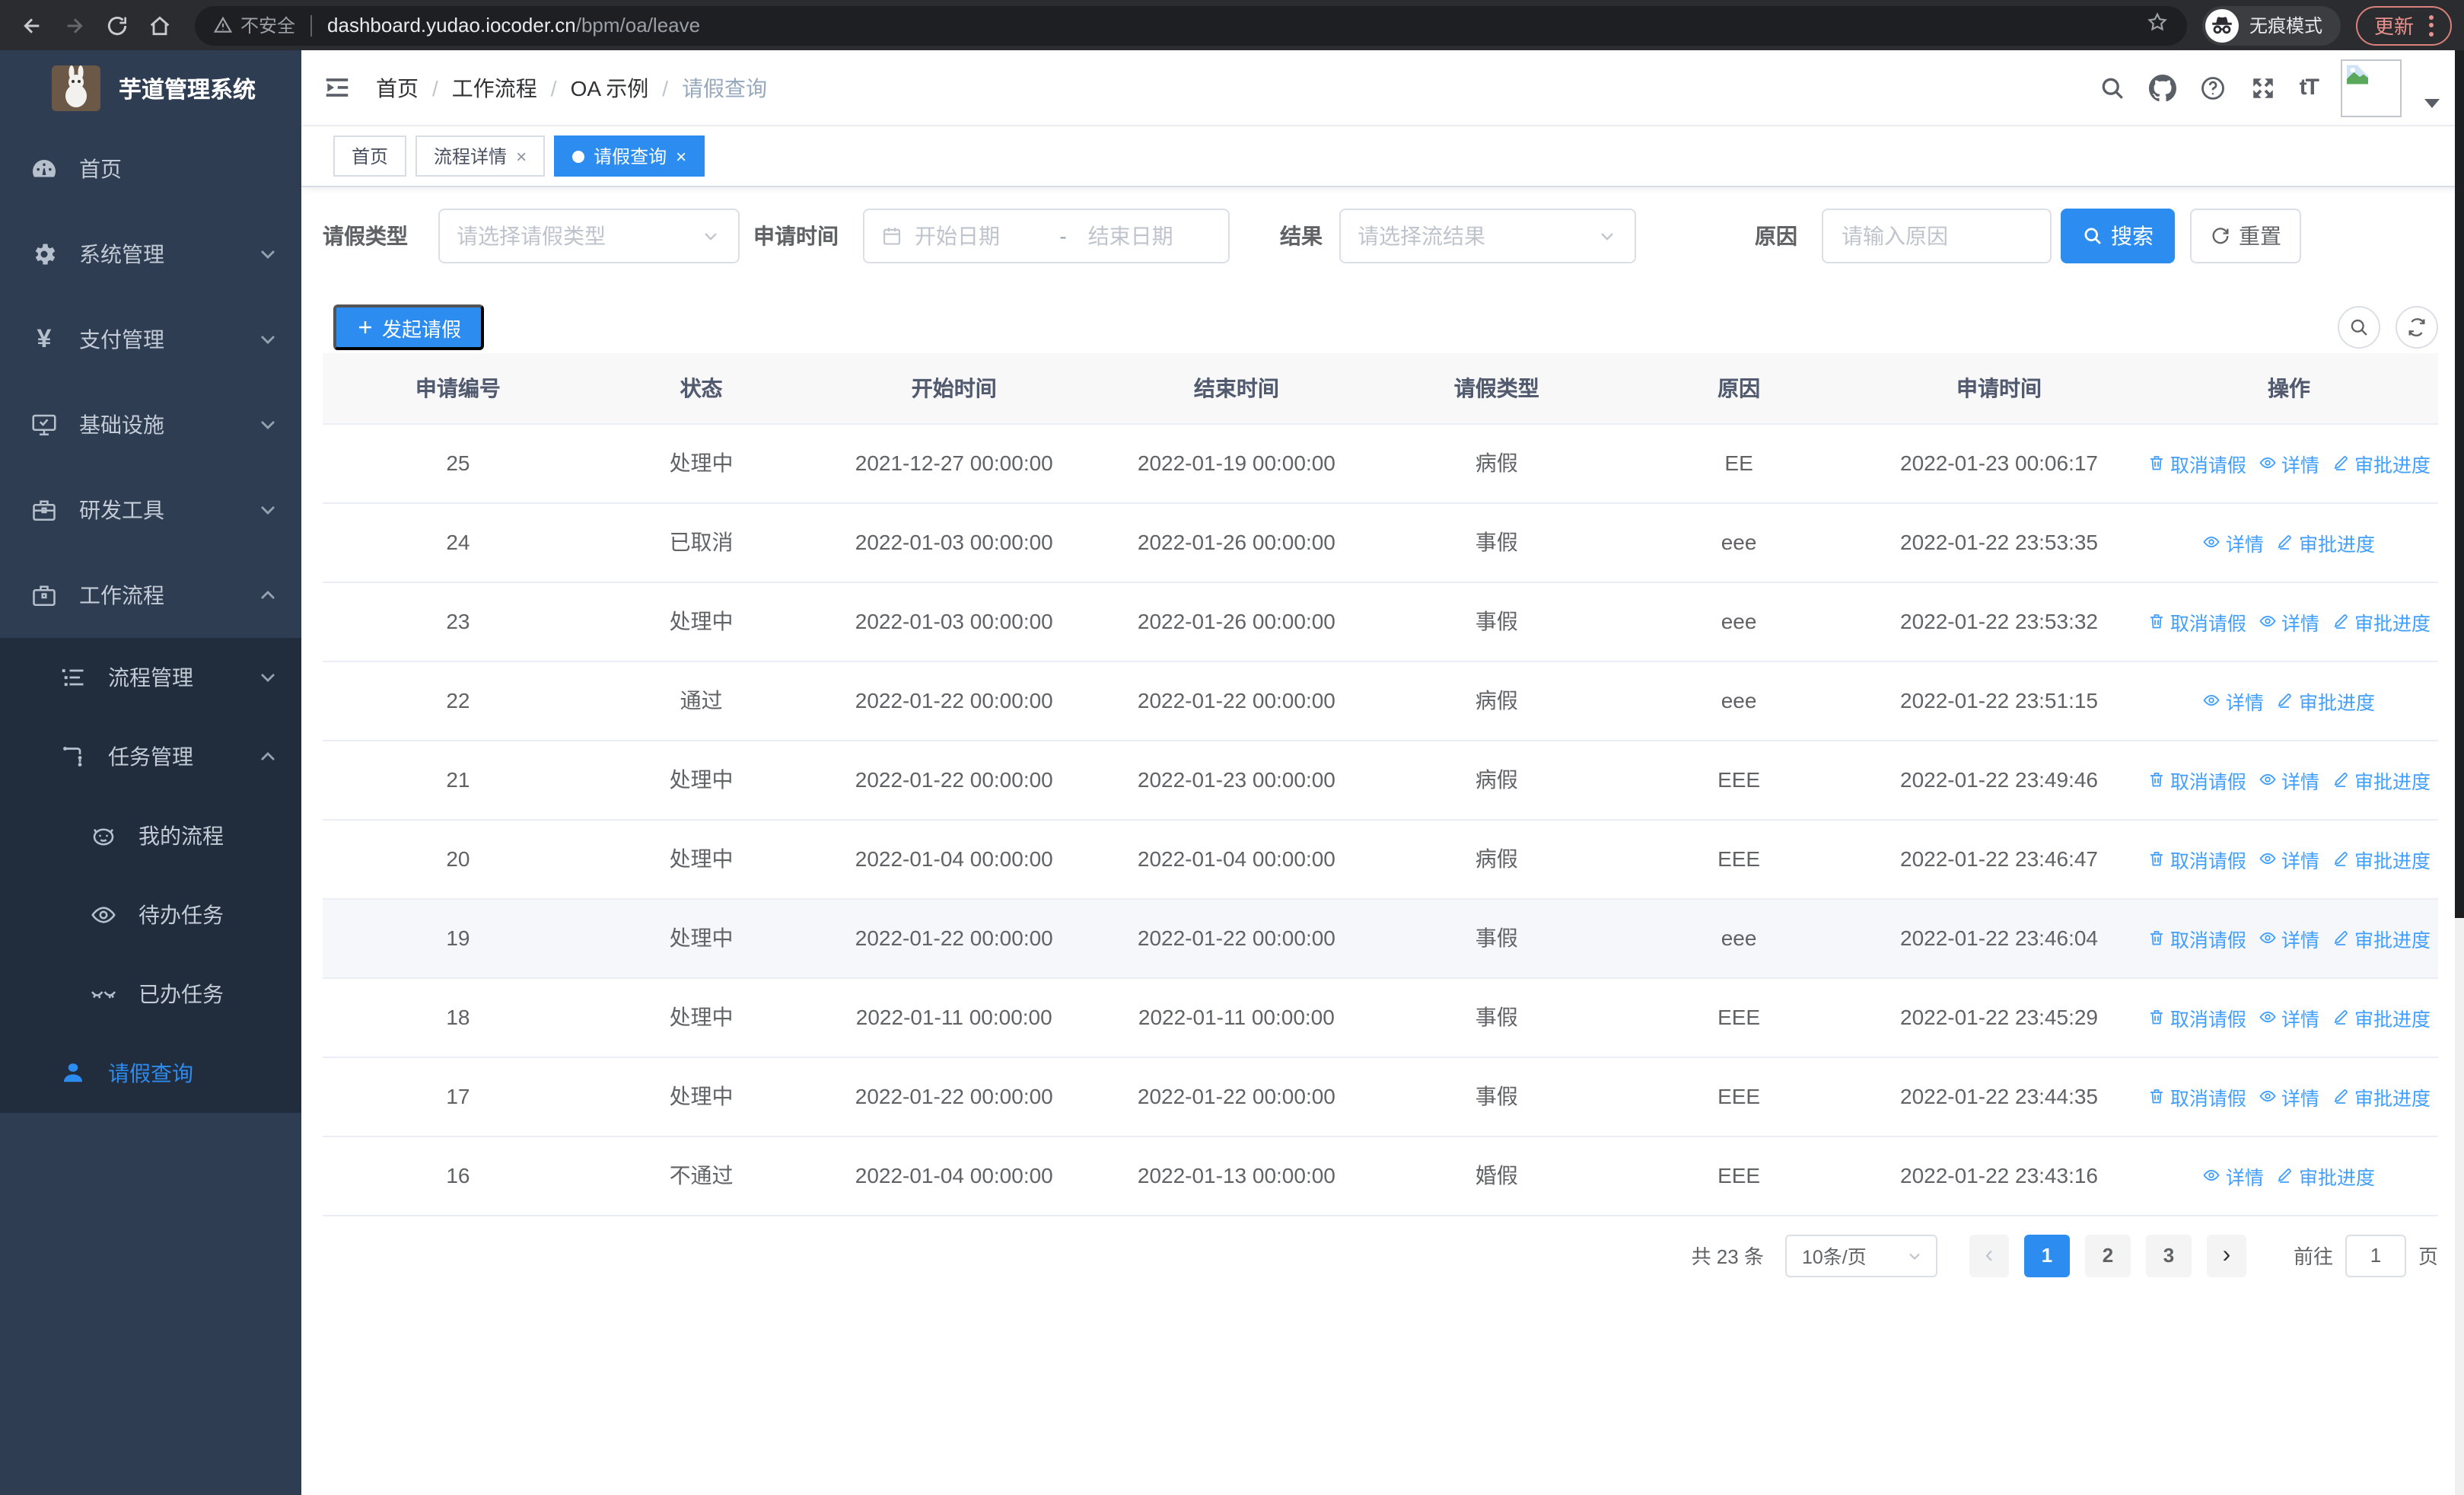 The width and height of the screenshot is (2464, 1495). What do you see at coordinates (629, 156) in the screenshot?
I see `tab-leave-query: 请假查询 ×` at bounding box center [629, 156].